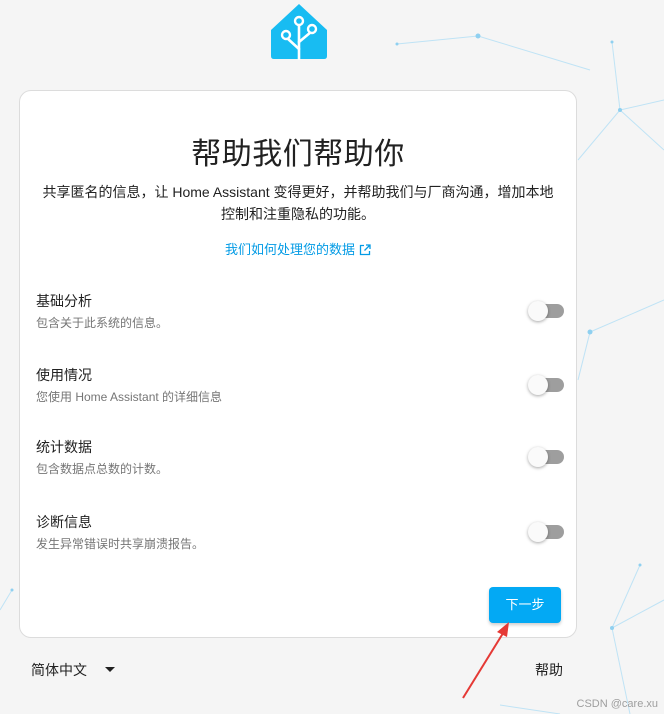 The image size is (664, 714). I want to click on watermark: CSDN @care.xu, so click(617, 704).